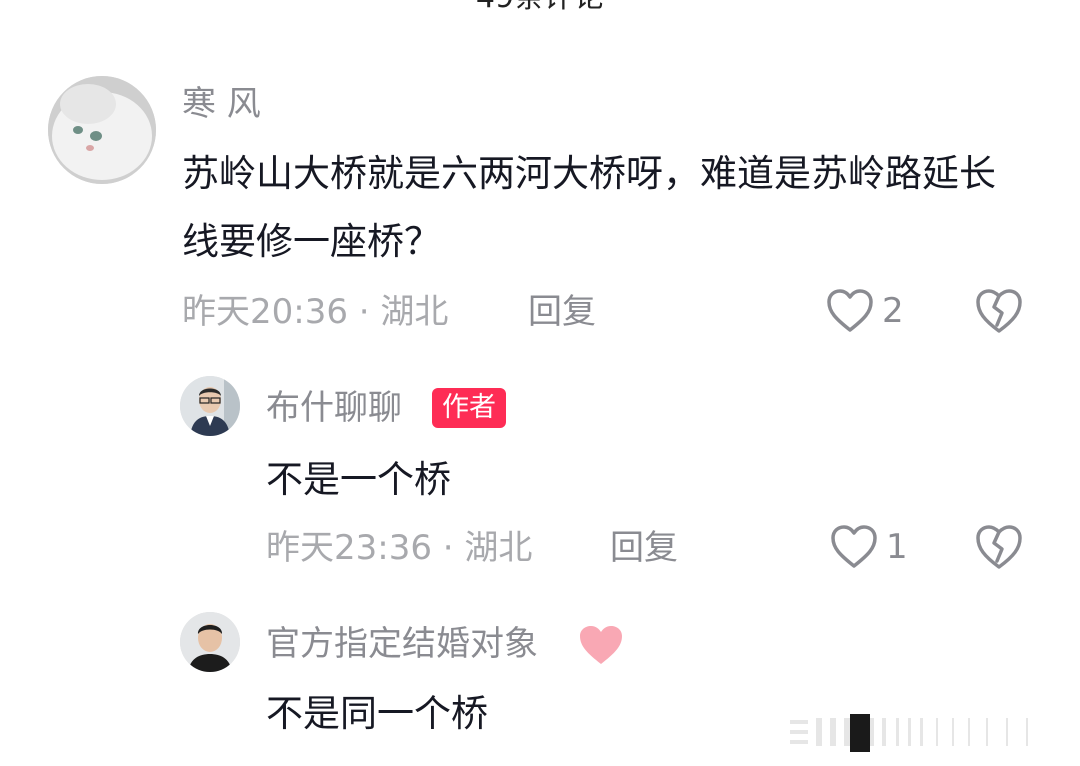 The width and height of the screenshot is (1080, 766). Describe the element at coordinates (469, 408) in the screenshot. I see `author-badge: 作者` at that location.